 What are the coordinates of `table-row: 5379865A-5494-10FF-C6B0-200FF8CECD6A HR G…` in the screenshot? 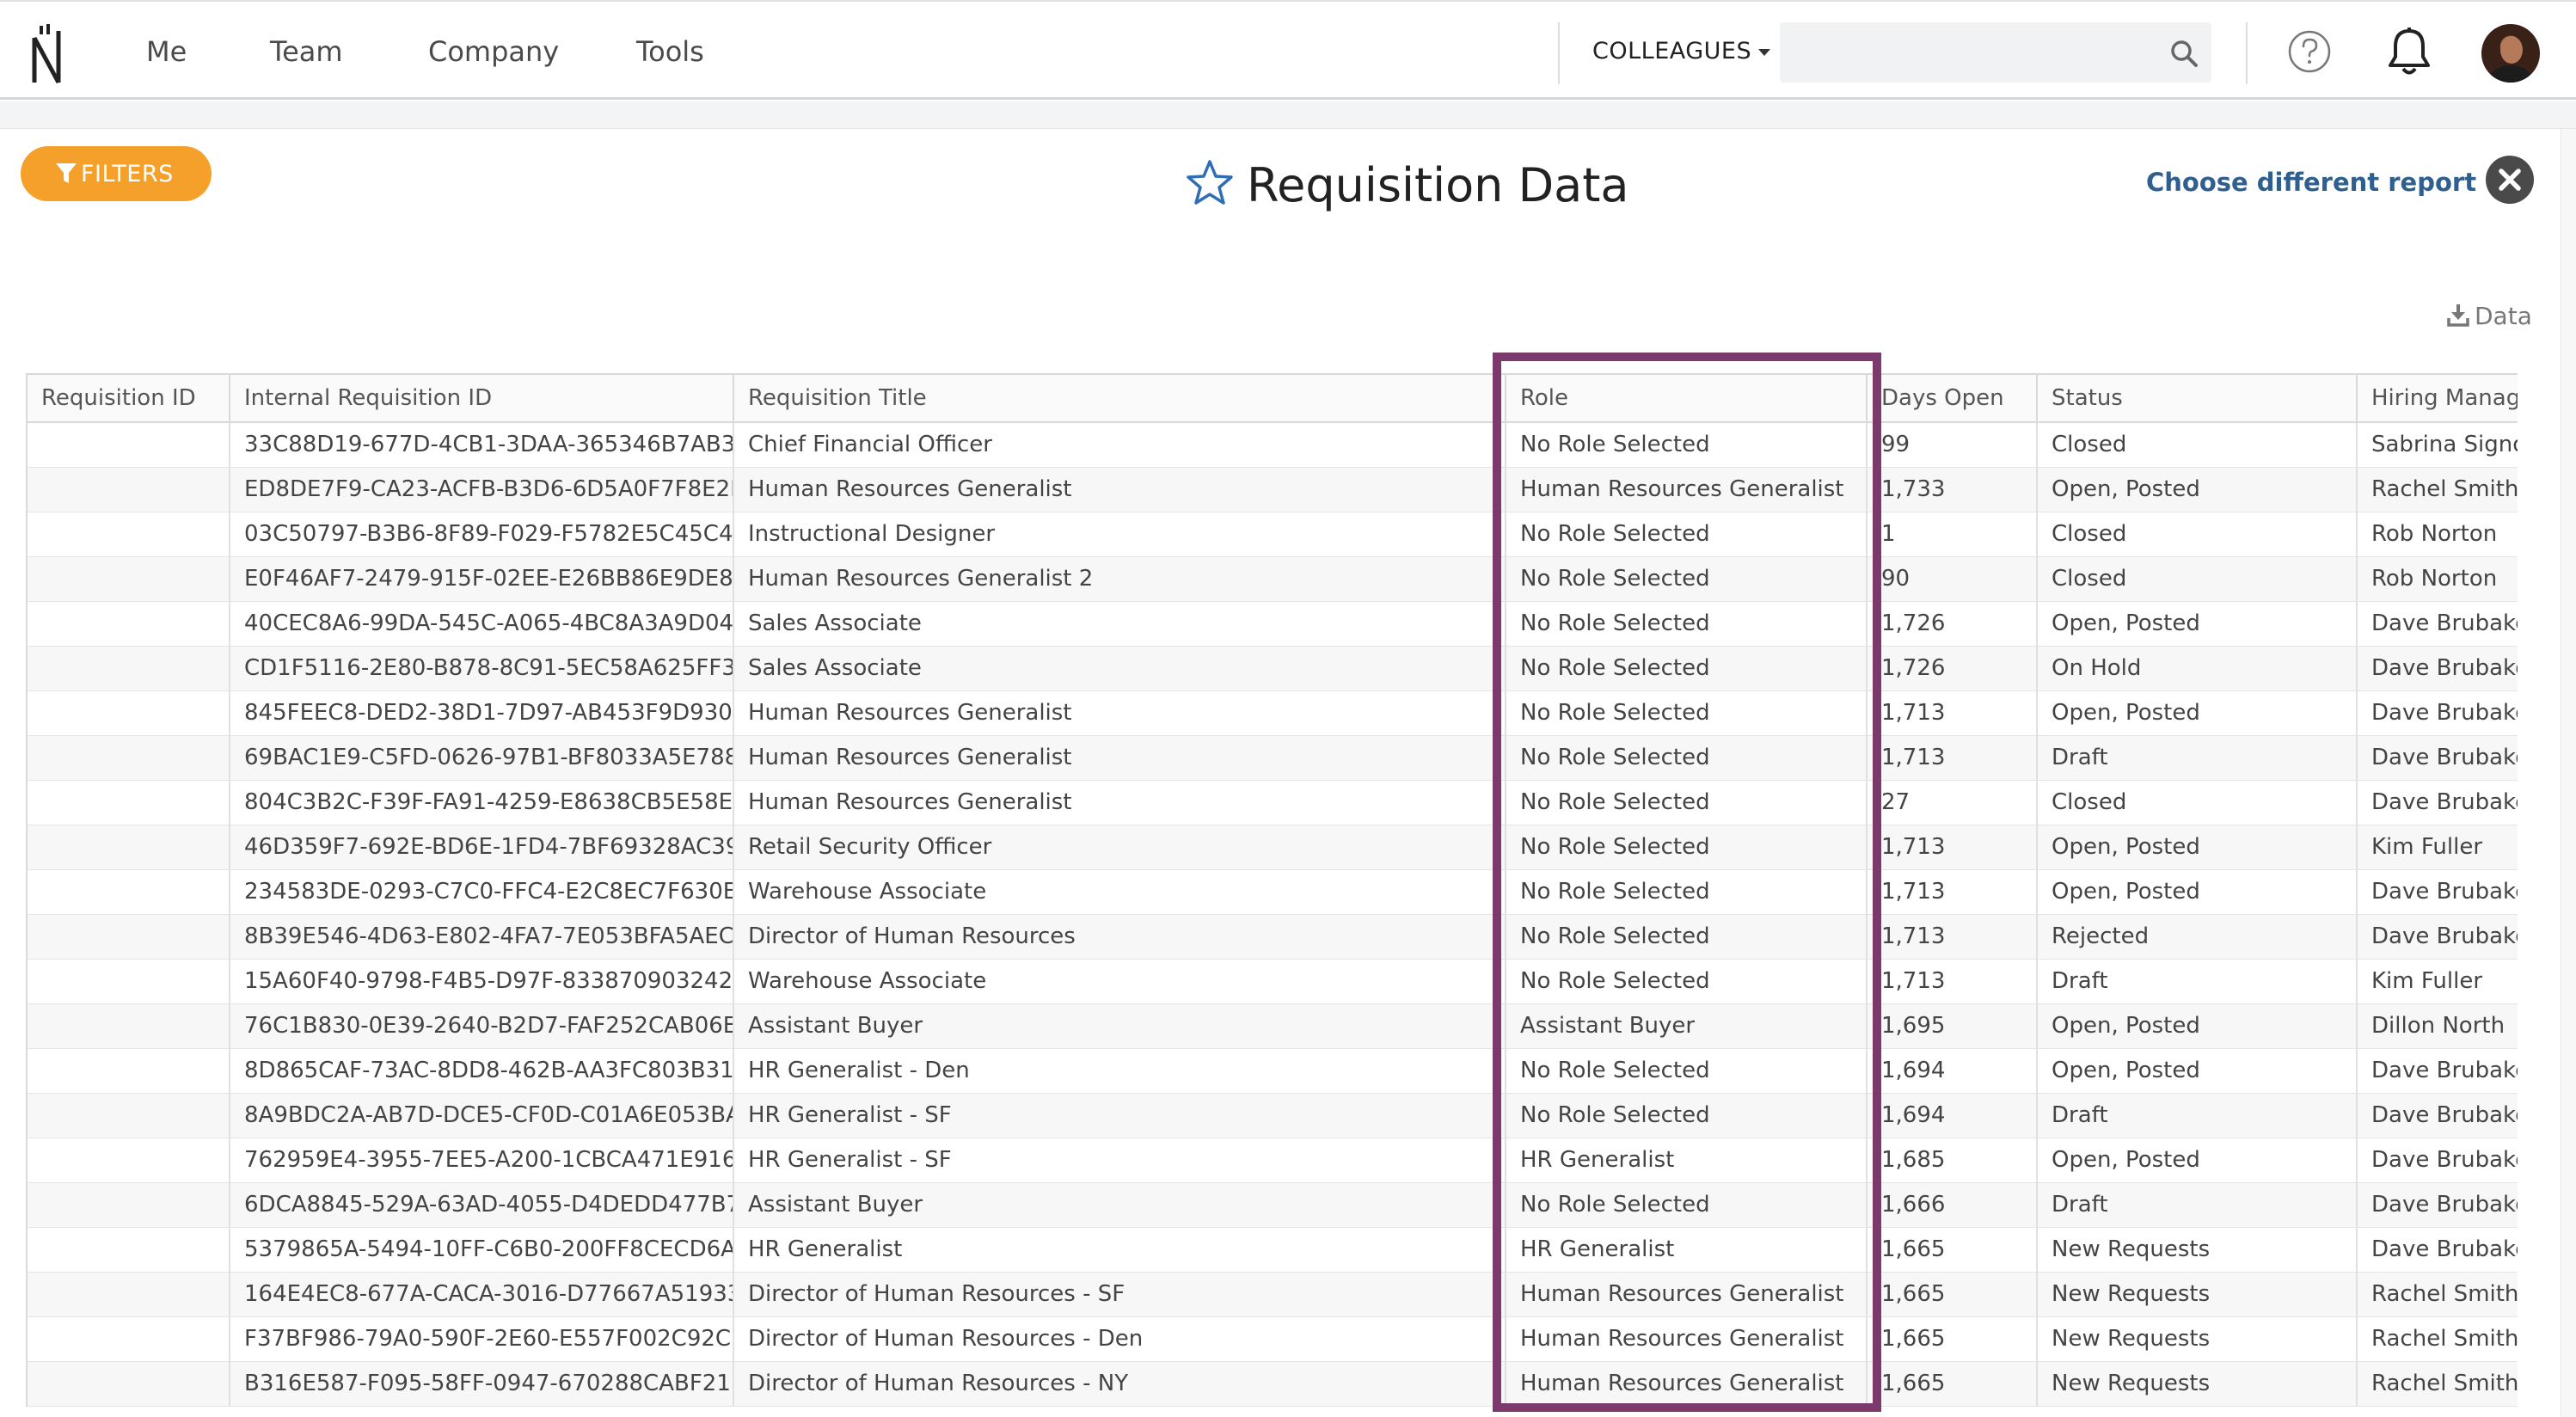 It's located at (1272, 1250).